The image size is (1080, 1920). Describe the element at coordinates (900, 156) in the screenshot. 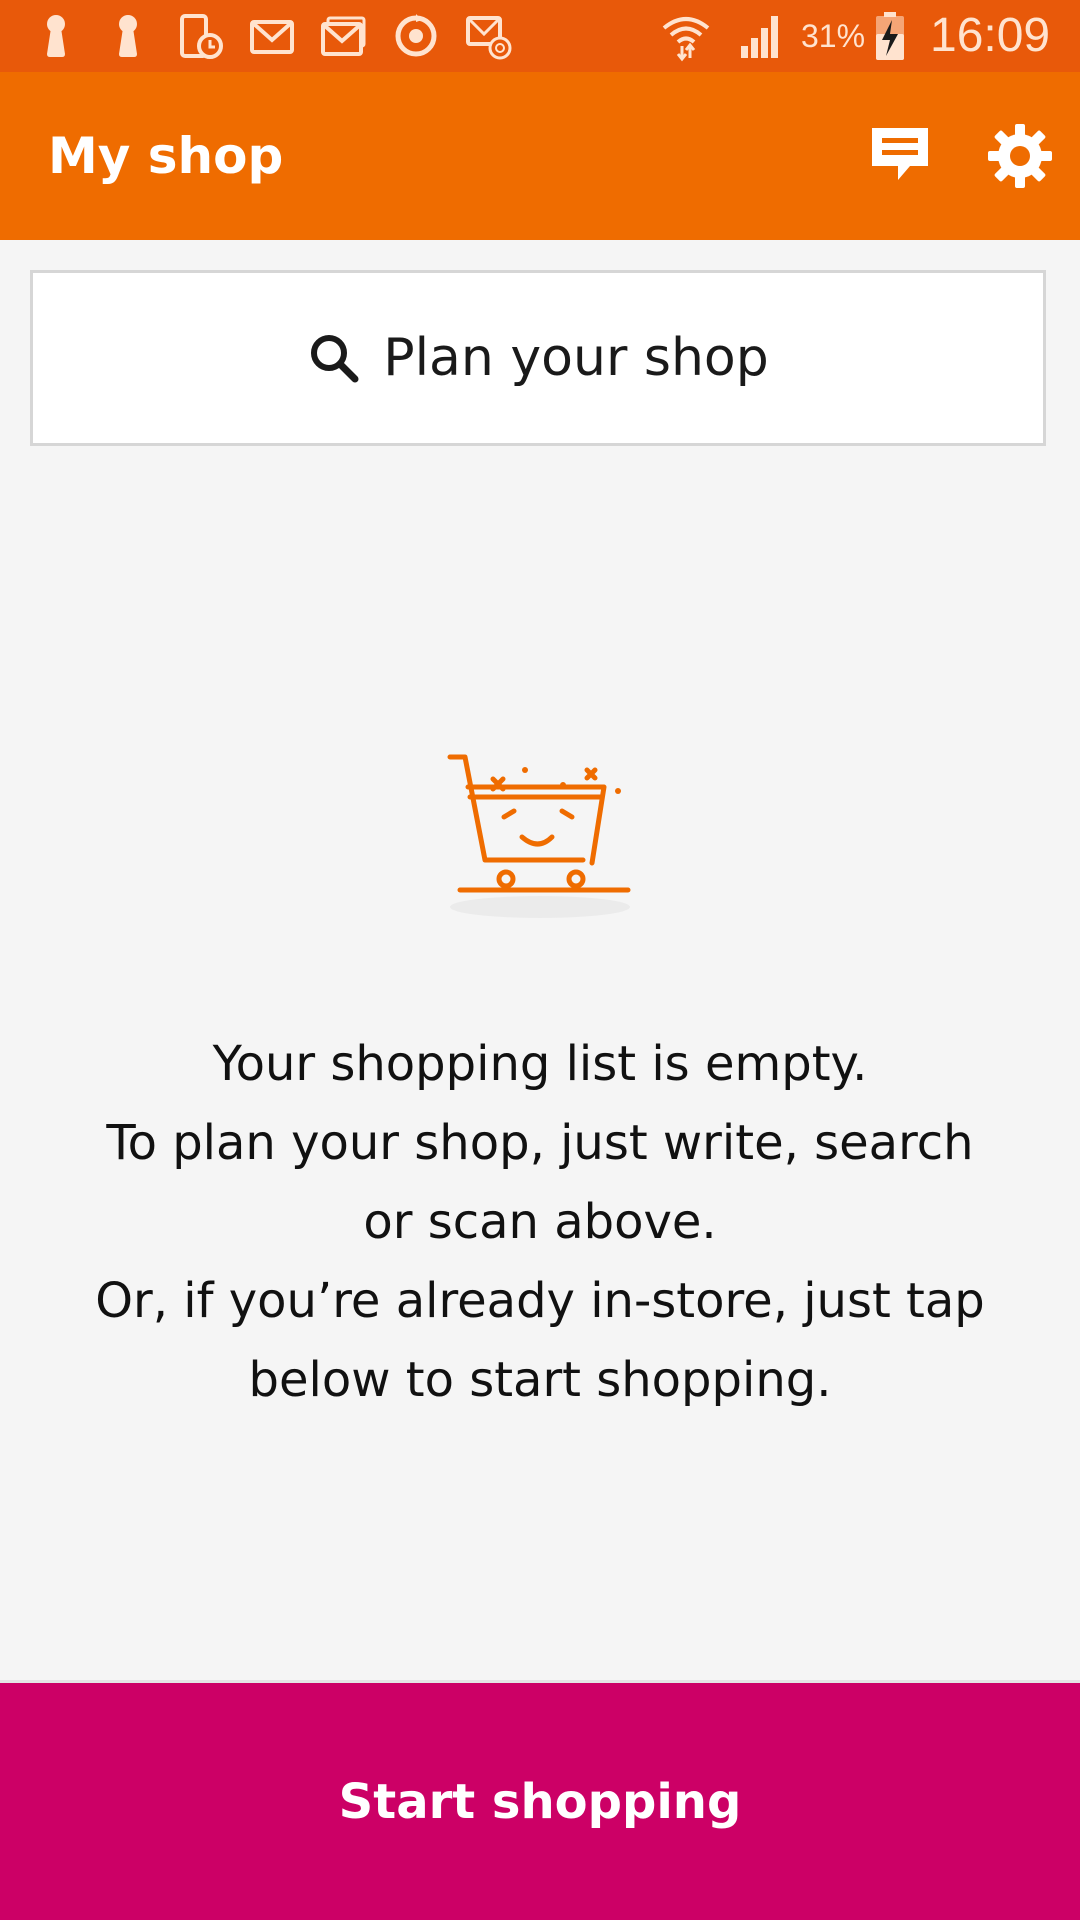

I see `message-icon` at that location.